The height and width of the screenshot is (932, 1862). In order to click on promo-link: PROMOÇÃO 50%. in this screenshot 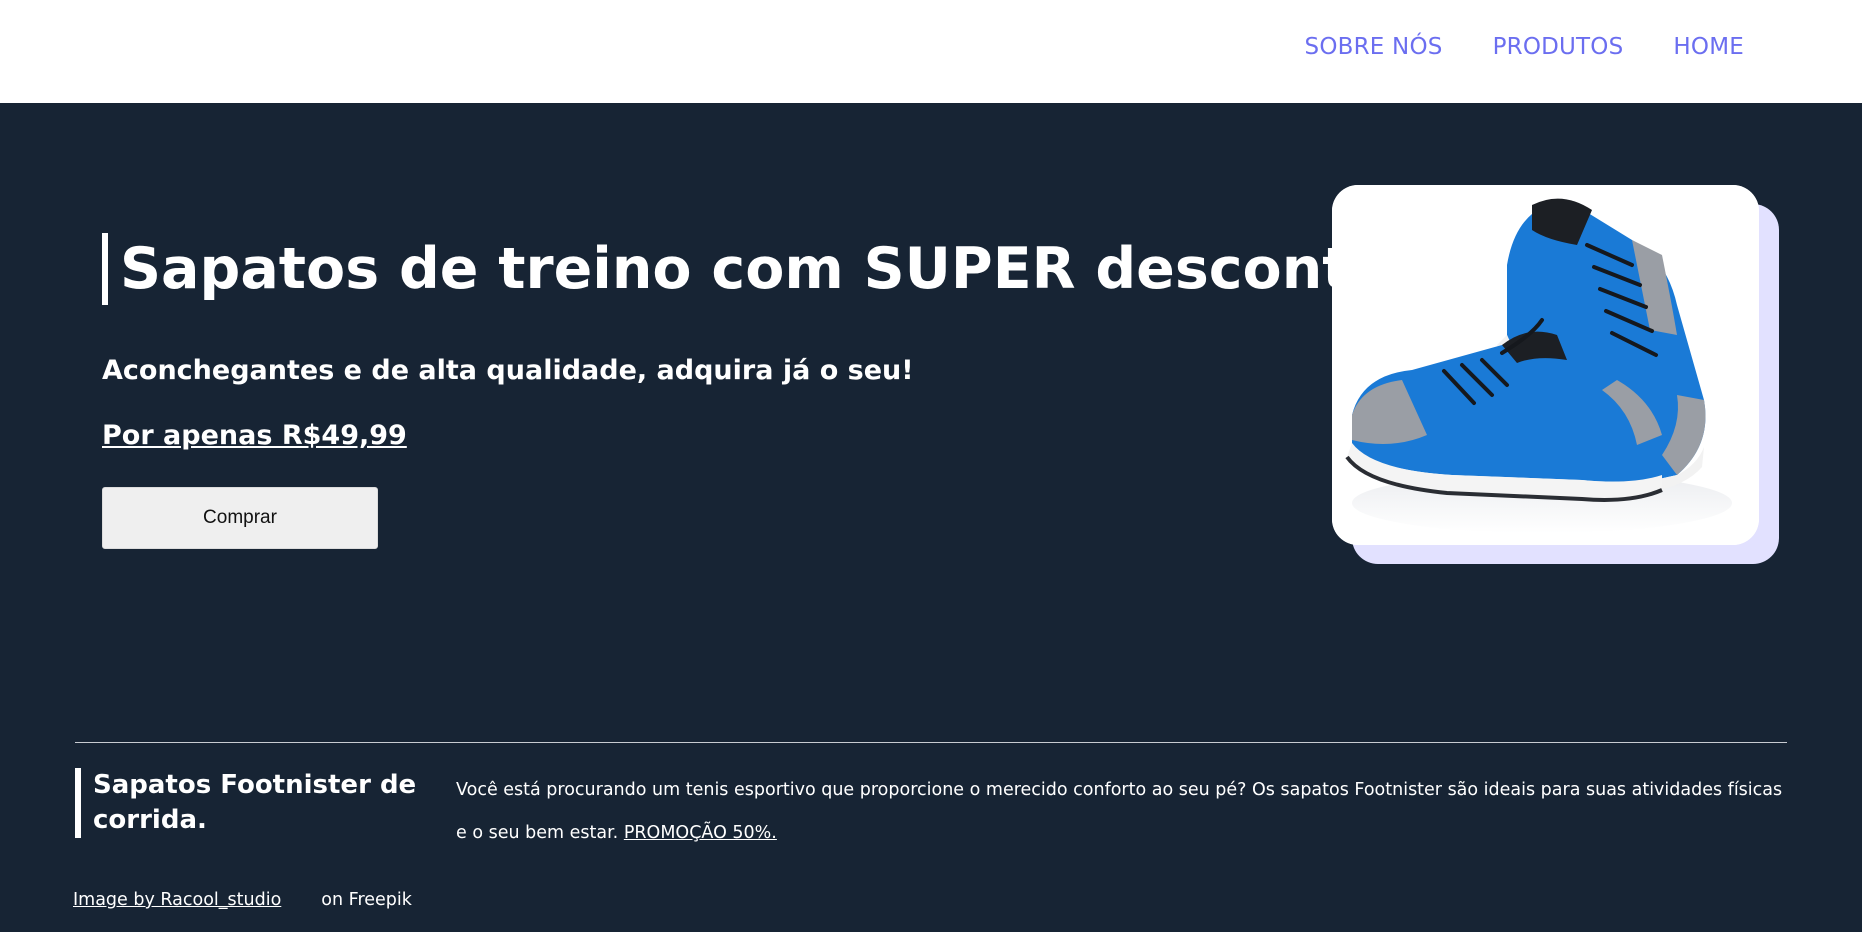, I will do `click(700, 833)`.